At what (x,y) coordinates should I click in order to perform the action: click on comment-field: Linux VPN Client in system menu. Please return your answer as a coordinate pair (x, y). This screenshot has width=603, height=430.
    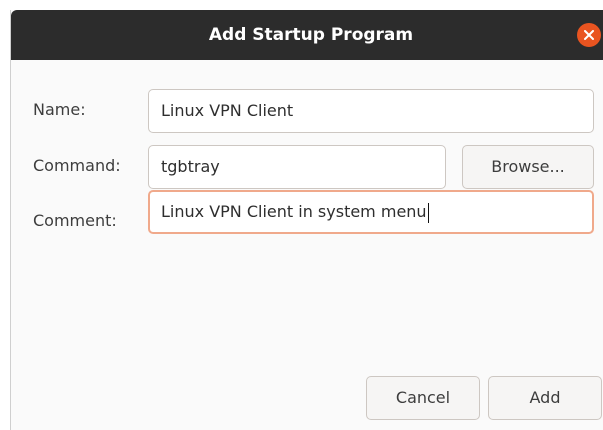
    Looking at the image, I should click on (371, 212).